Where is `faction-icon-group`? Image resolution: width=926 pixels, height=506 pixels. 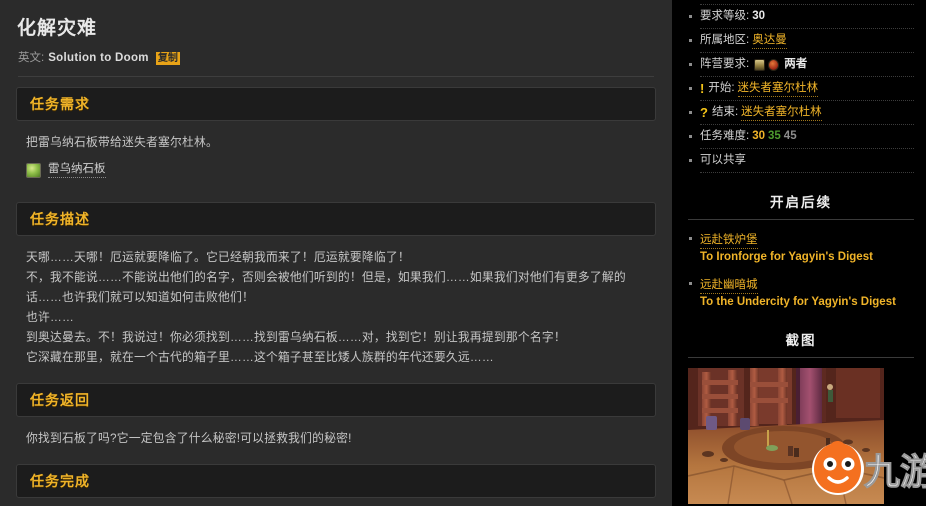 faction-icon-group is located at coordinates (767, 64).